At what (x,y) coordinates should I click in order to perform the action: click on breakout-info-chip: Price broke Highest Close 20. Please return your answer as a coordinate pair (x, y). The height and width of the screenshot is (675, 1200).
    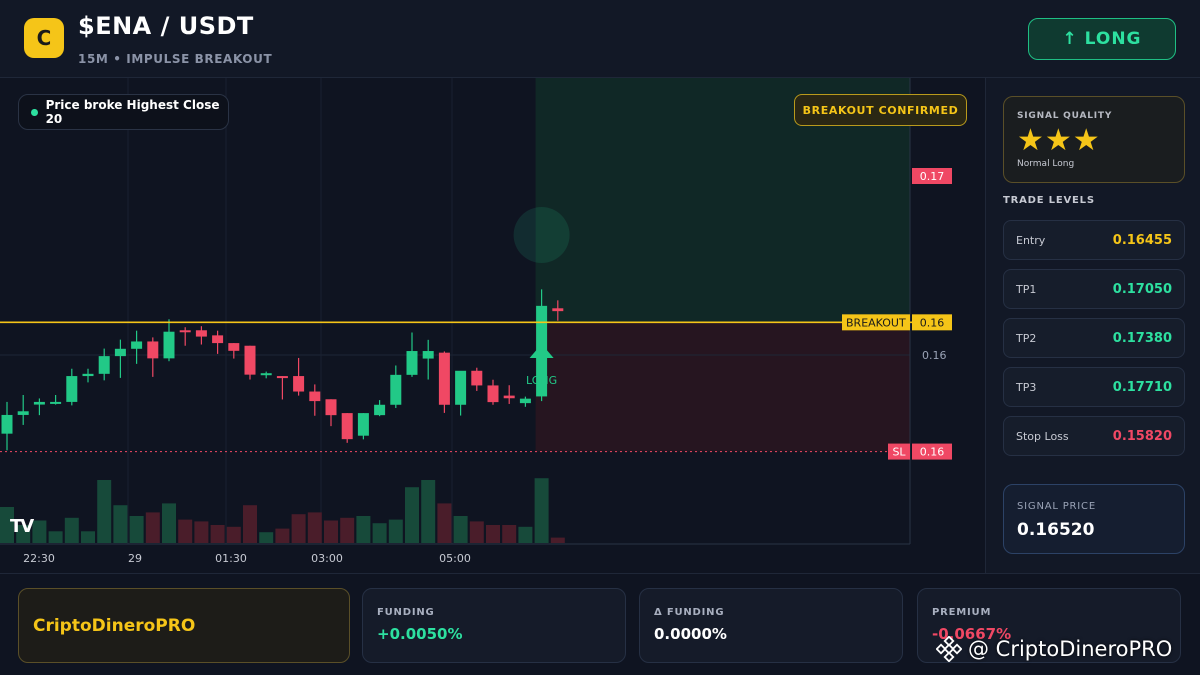
    Looking at the image, I should click on (123, 112).